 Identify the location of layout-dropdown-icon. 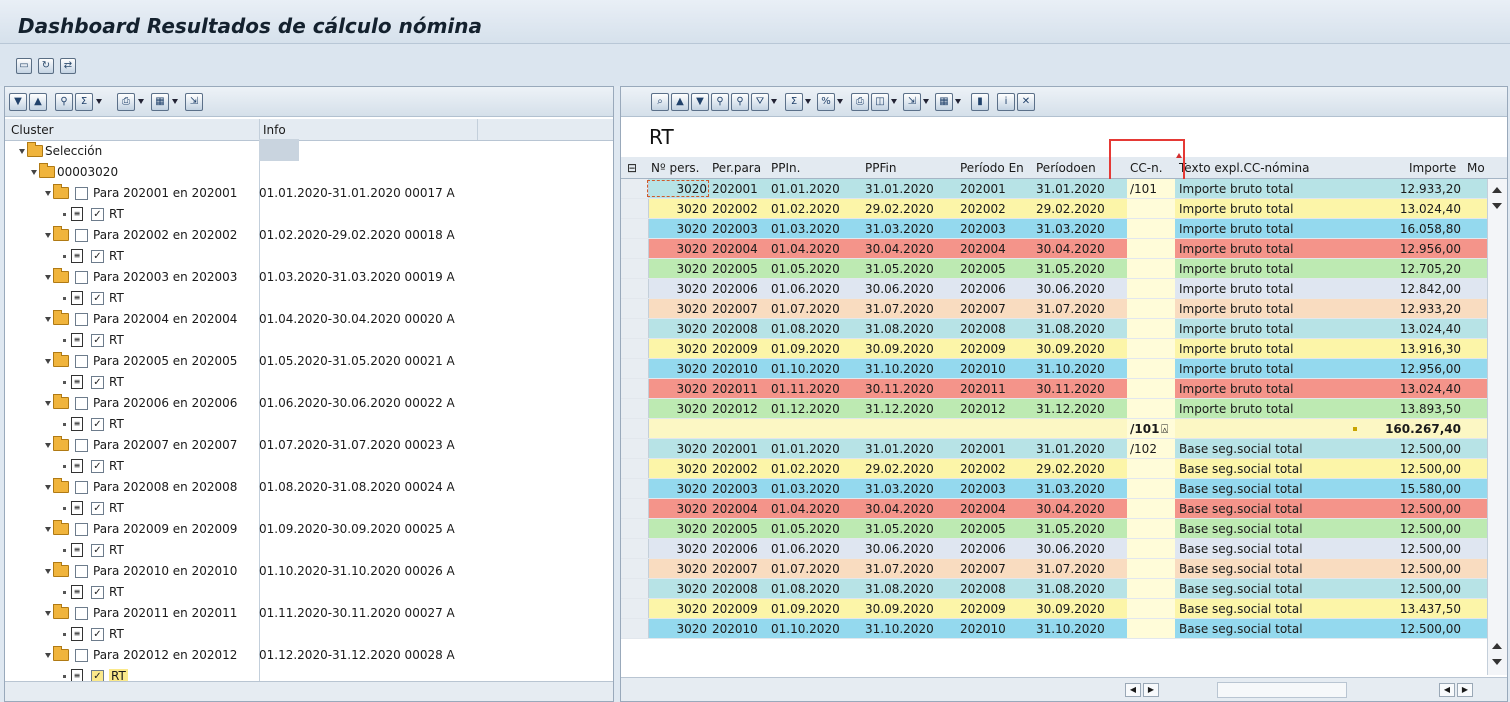
(175, 101).